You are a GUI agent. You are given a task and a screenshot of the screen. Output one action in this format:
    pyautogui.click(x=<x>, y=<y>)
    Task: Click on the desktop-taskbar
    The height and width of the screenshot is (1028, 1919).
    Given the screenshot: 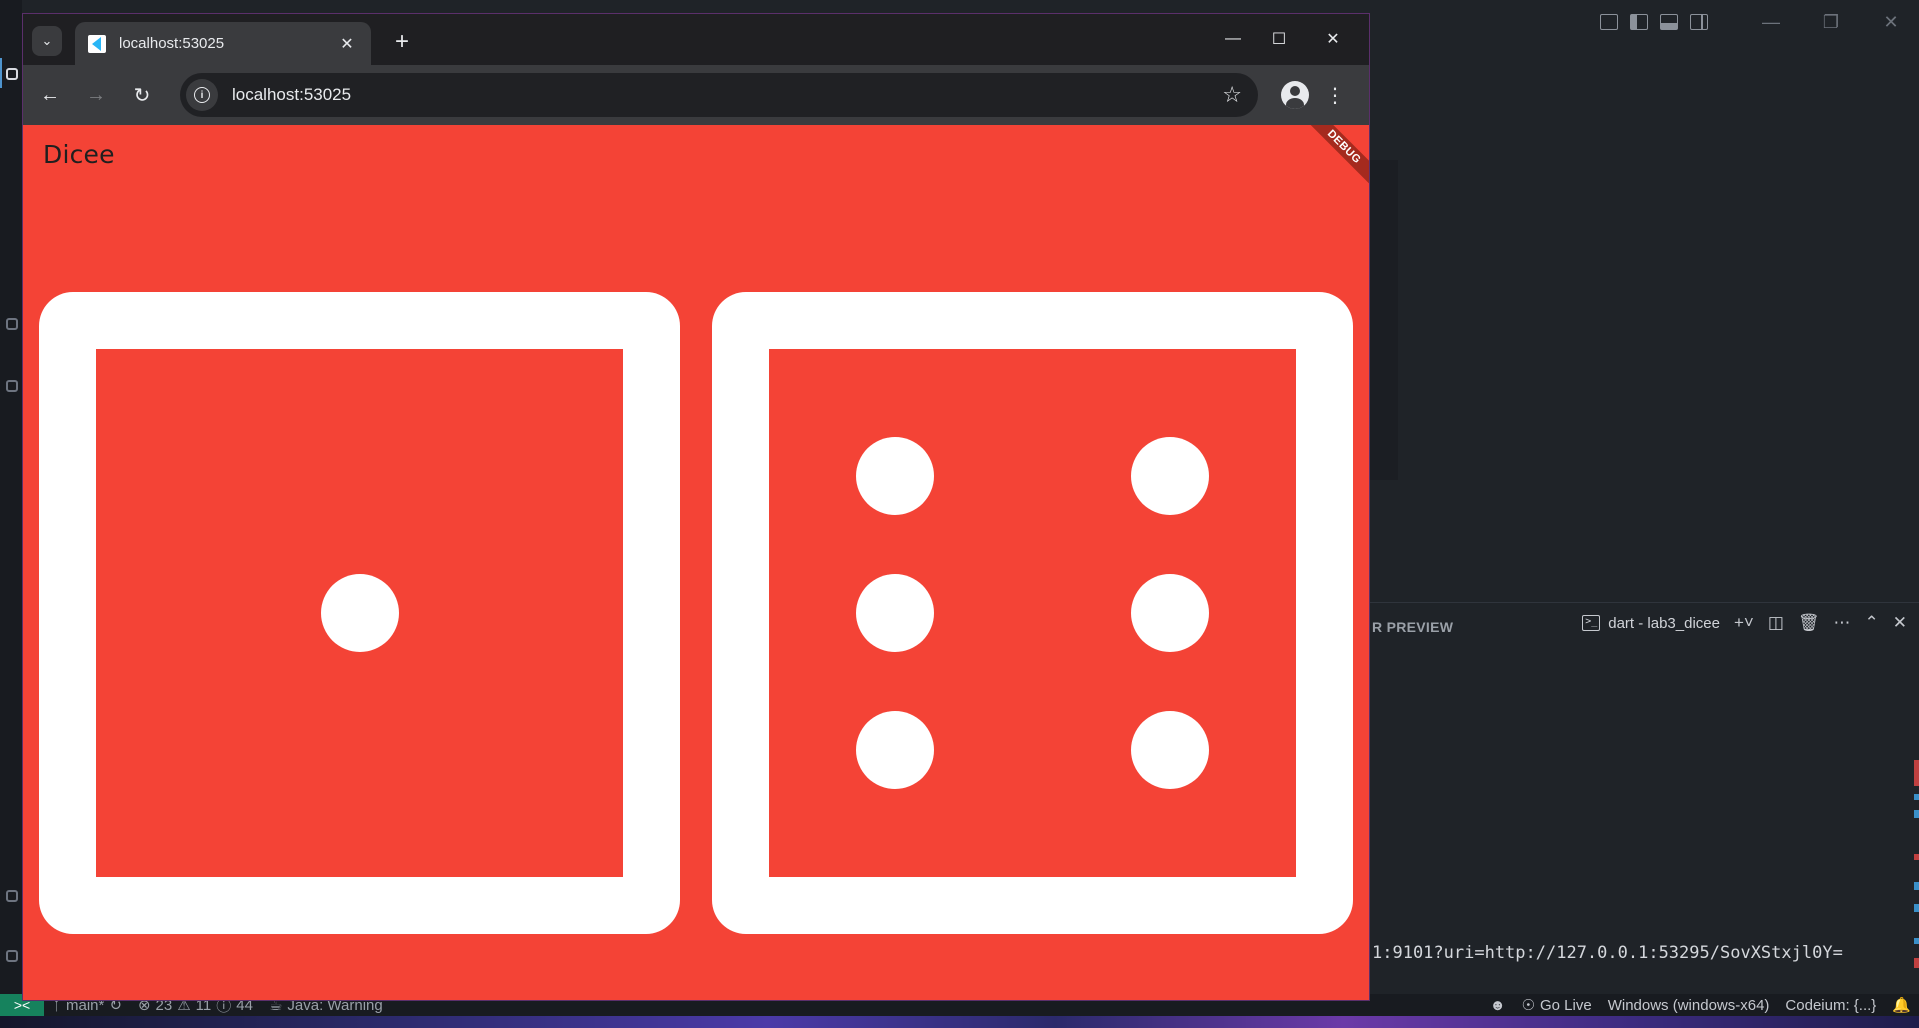 What is the action you would take?
    pyautogui.click(x=959, y=1022)
    